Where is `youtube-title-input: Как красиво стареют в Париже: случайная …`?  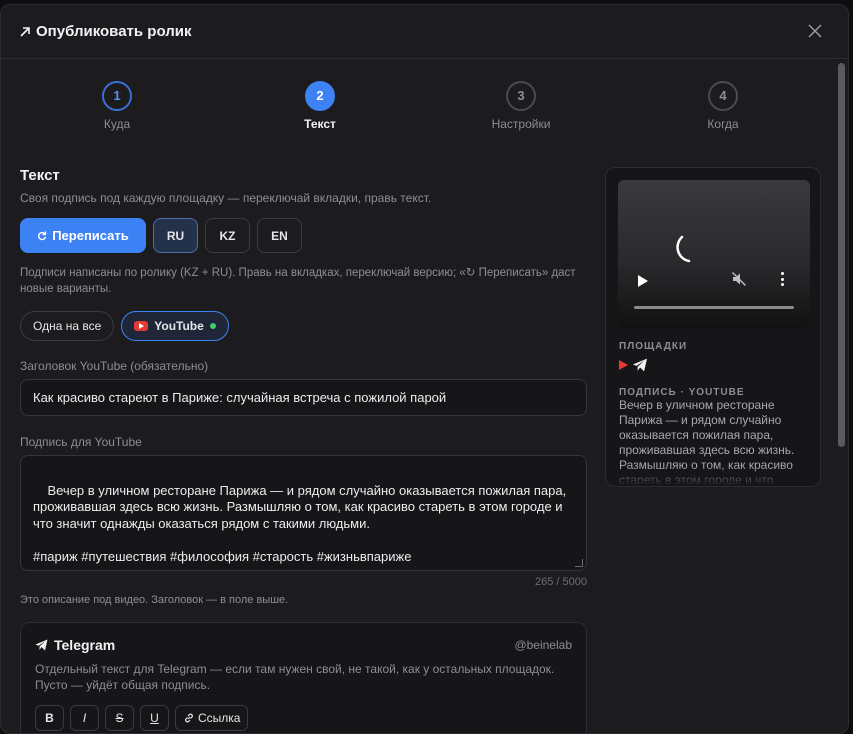
youtube-title-input: Как красиво стареют в Париже: случайная … is located at coordinates (303, 397).